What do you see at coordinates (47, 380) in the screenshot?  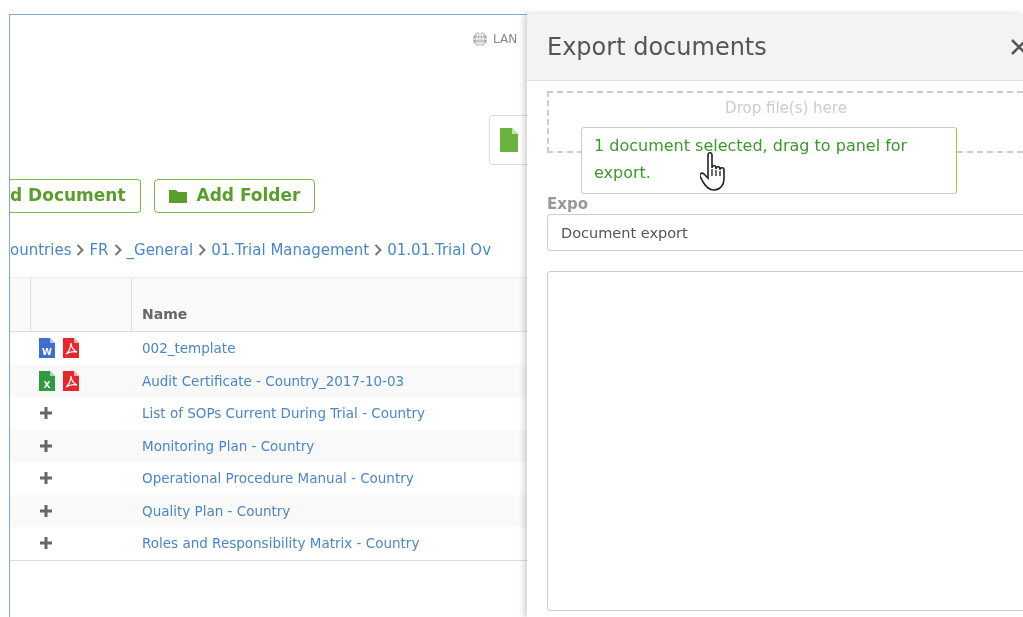 I see `excel-file-icon: X` at bounding box center [47, 380].